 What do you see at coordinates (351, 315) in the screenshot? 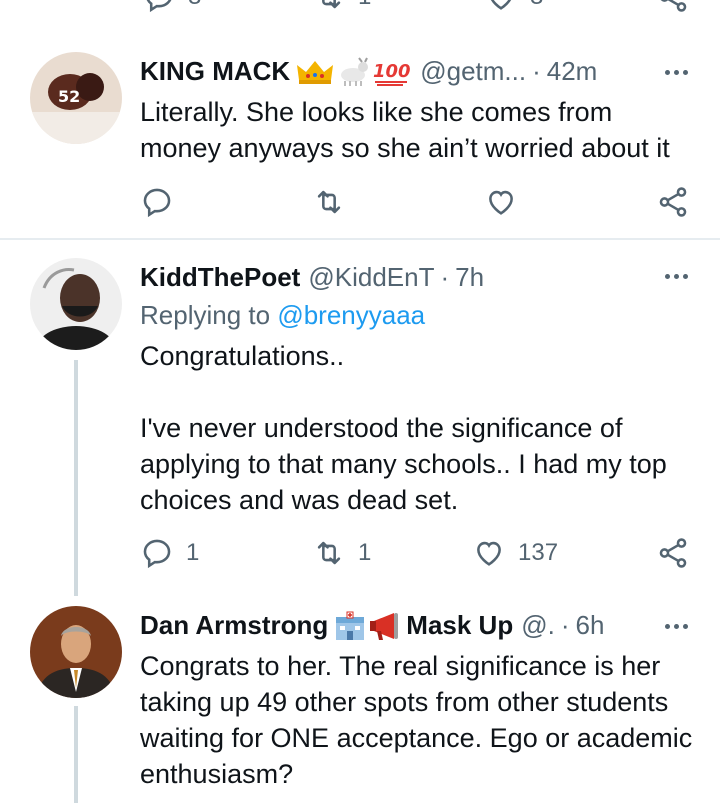
I see `mention-link: @brenyyaaa` at bounding box center [351, 315].